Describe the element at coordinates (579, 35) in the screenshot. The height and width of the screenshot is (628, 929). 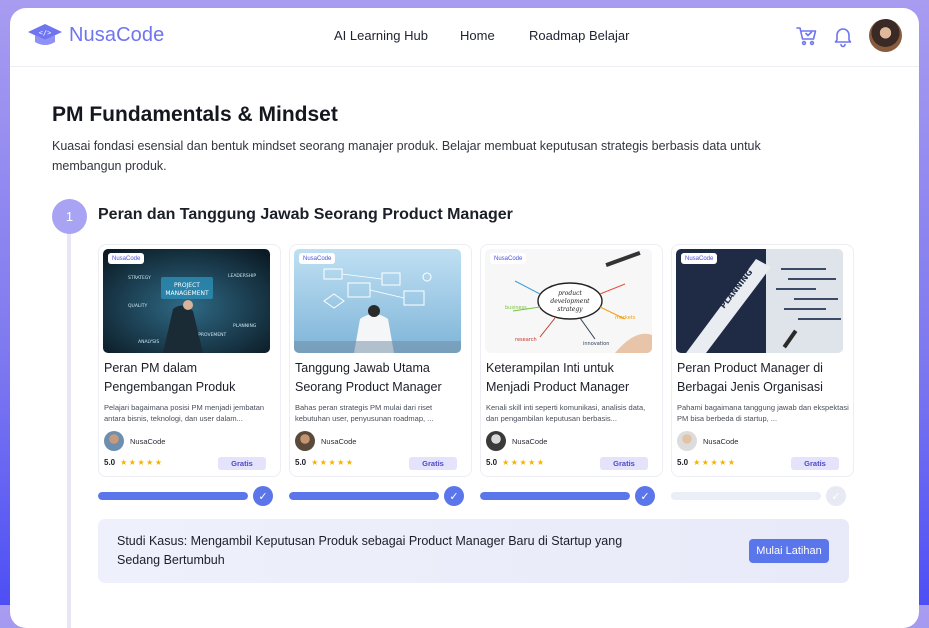
I see `nav-roadmap-belajar: Roadmap Belajar` at that location.